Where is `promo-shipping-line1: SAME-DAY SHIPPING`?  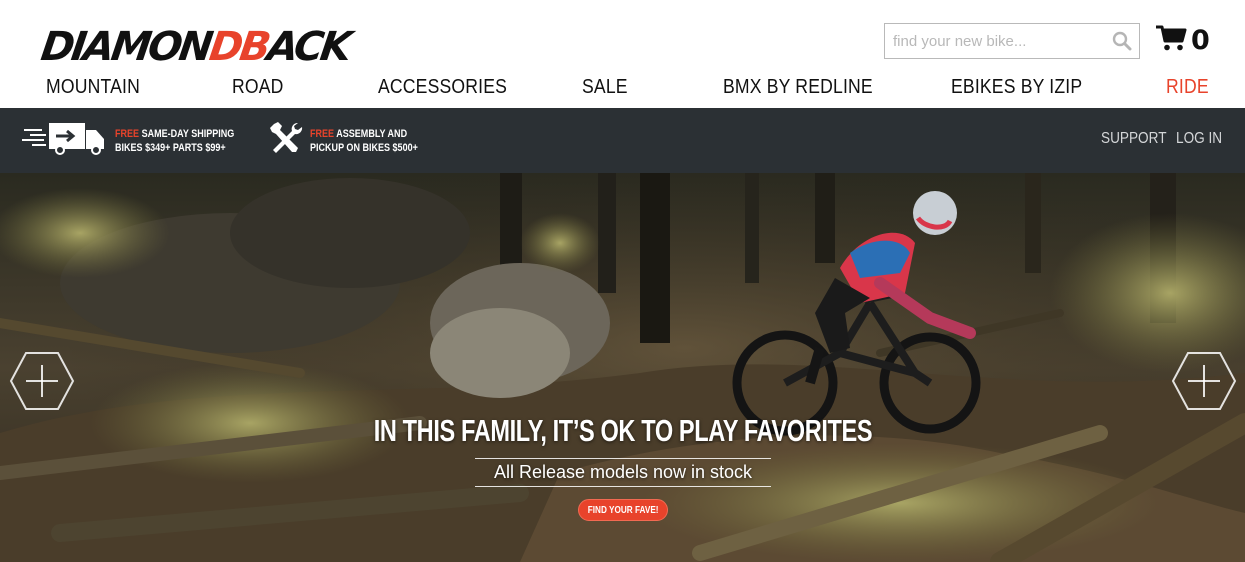
promo-shipping-line1: SAME-DAY SHIPPING is located at coordinates (188, 133).